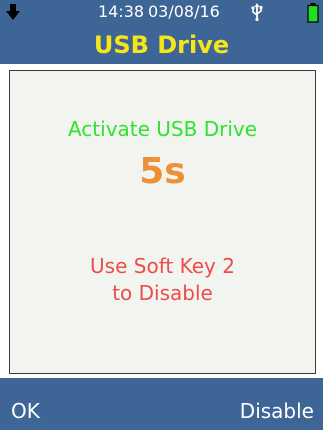 The image size is (323, 430). I want to click on screen-title: USB Drive, so click(161, 45).